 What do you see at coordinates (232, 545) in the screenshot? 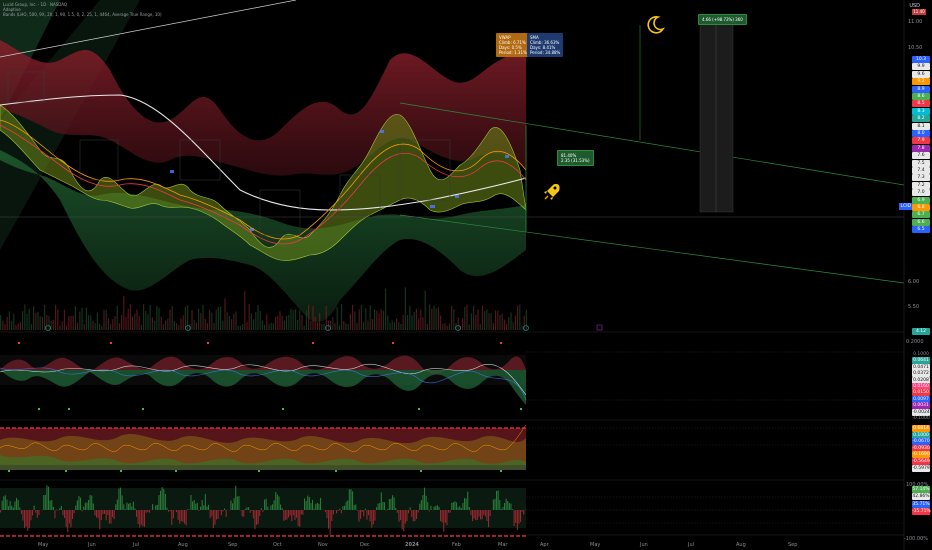
I see `month-label-4: Sep` at bounding box center [232, 545].